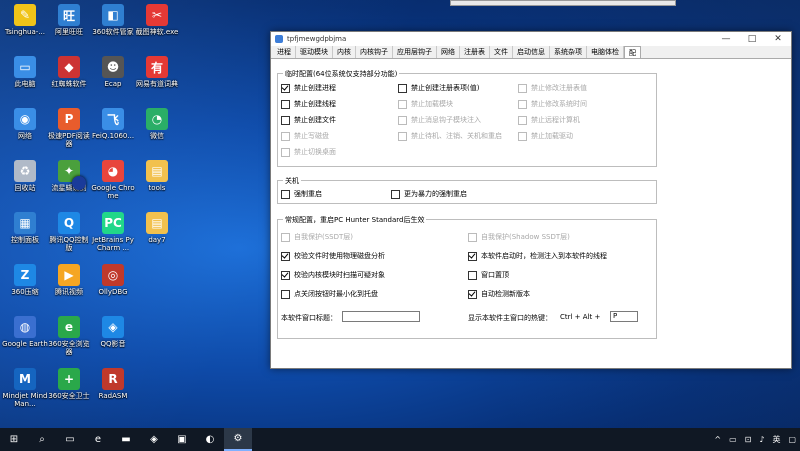 This screenshot has width=800, height=451. What do you see at coordinates (726, 39) in the screenshot?
I see `minimize-button: —` at bounding box center [726, 39].